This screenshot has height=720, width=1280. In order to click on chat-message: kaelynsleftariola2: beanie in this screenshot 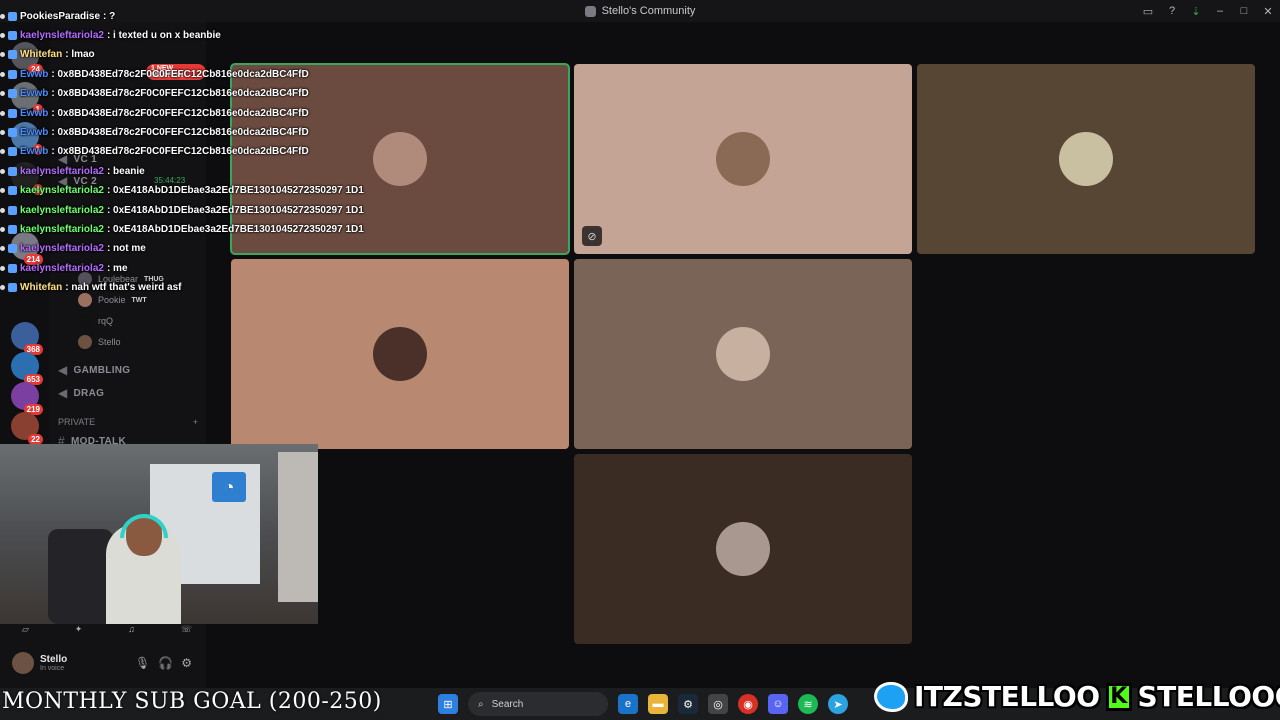, I will do `click(72, 171)`.